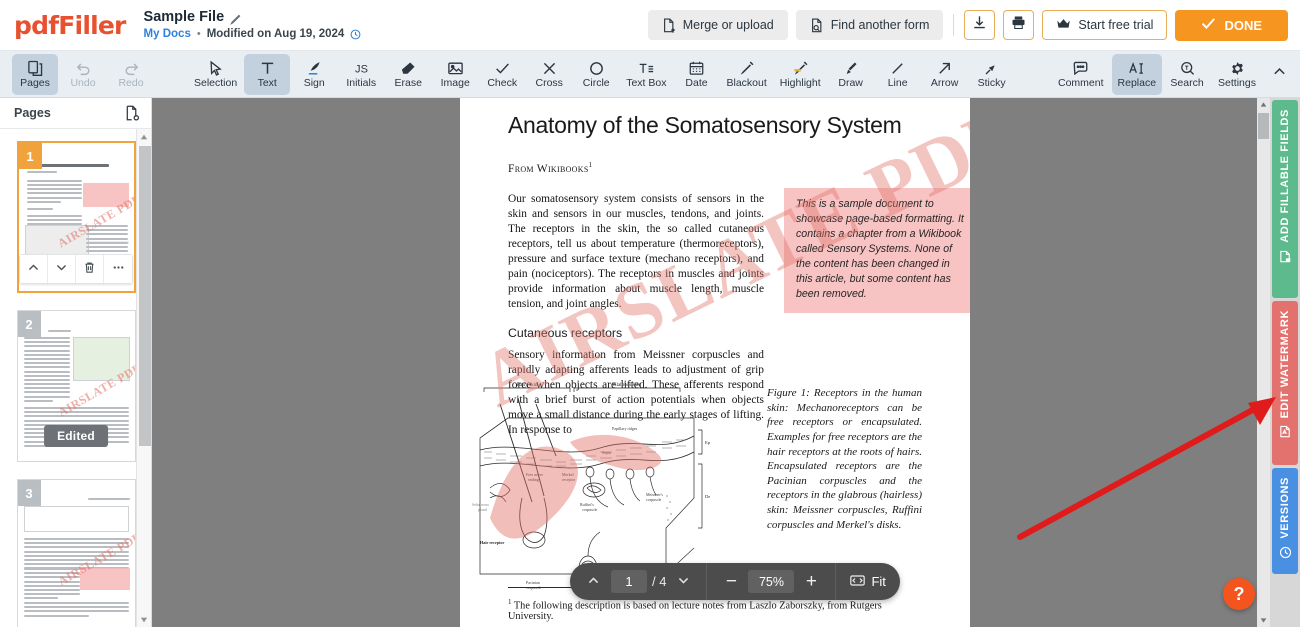 Image resolution: width=1300 pixels, height=627 pixels. Describe the element at coordinates (482, 509) in the screenshot. I see `svg-text: gland` at that location.